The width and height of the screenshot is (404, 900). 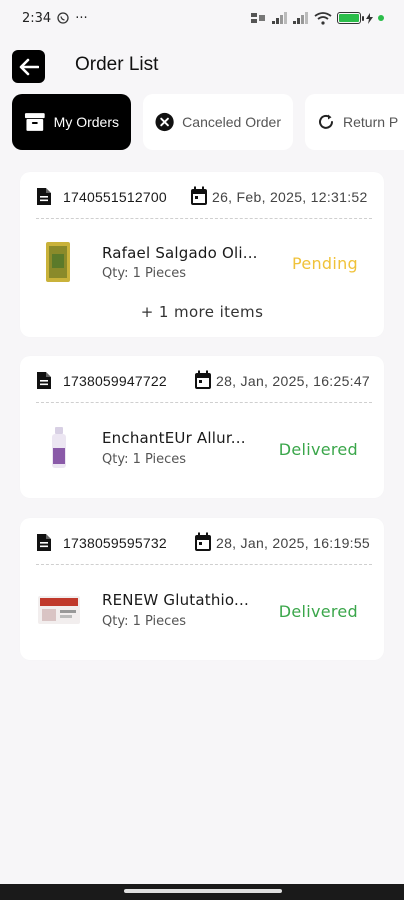 What do you see at coordinates (115, 197) in the screenshot?
I see `order-id: 1740551512700` at bounding box center [115, 197].